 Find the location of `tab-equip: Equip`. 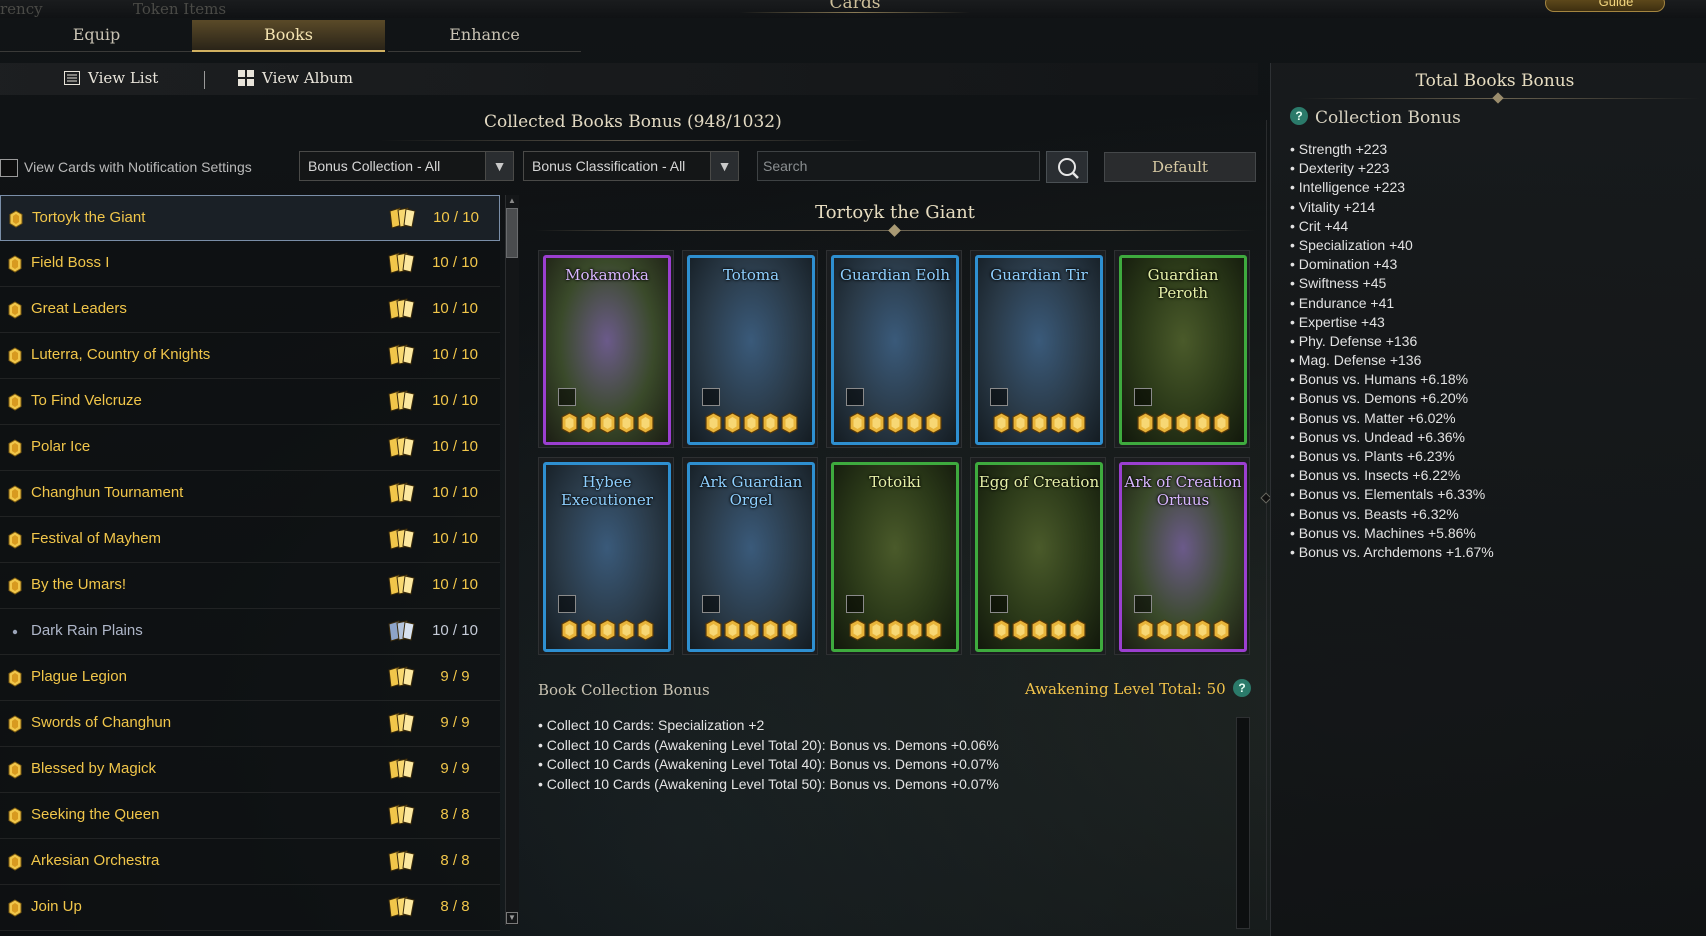

tab-equip: Equip is located at coordinates (96, 36).